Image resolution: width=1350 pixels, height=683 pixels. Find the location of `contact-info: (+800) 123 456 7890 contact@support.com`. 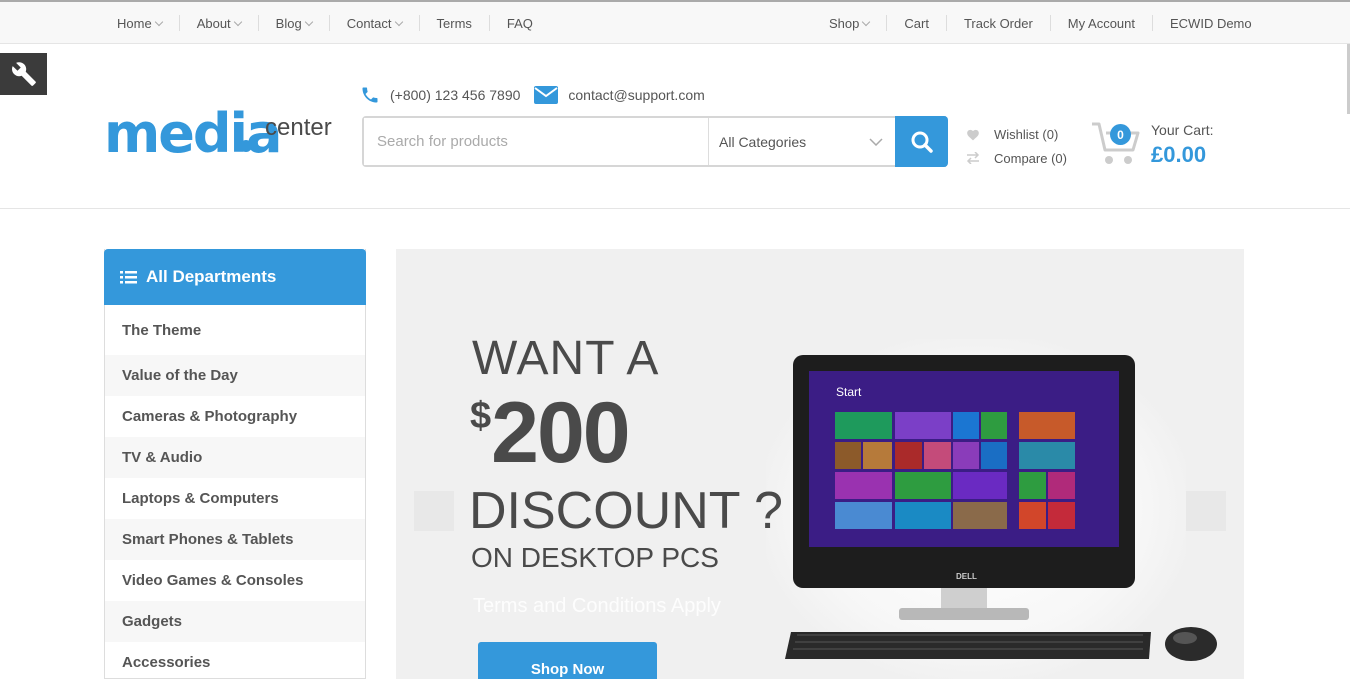

contact-info: (+800) 123 456 7890 contact@support.com is located at coordinates (532, 95).